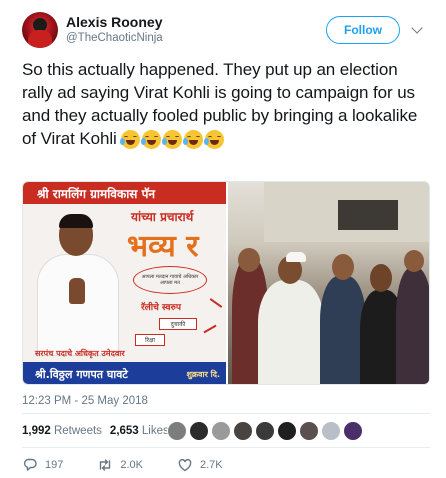  I want to click on like-action: 2.7K, so click(200, 465).